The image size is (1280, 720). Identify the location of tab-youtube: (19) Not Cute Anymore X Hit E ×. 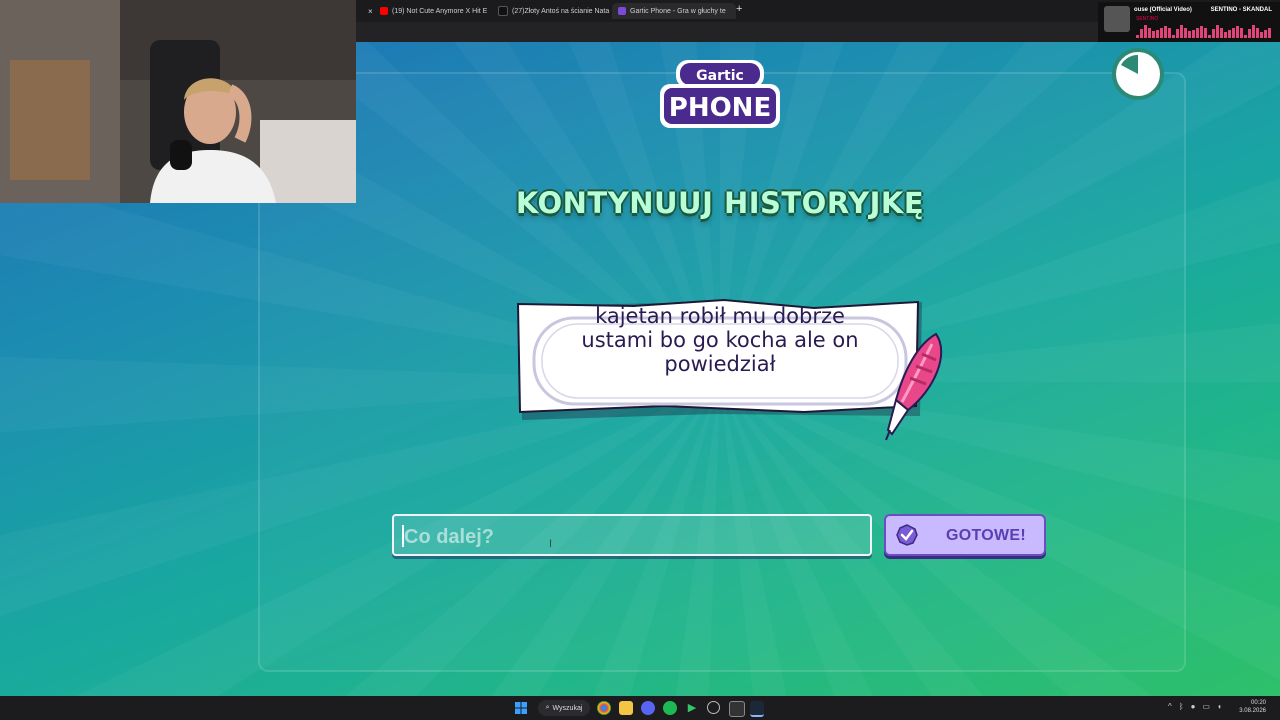
(436, 11).